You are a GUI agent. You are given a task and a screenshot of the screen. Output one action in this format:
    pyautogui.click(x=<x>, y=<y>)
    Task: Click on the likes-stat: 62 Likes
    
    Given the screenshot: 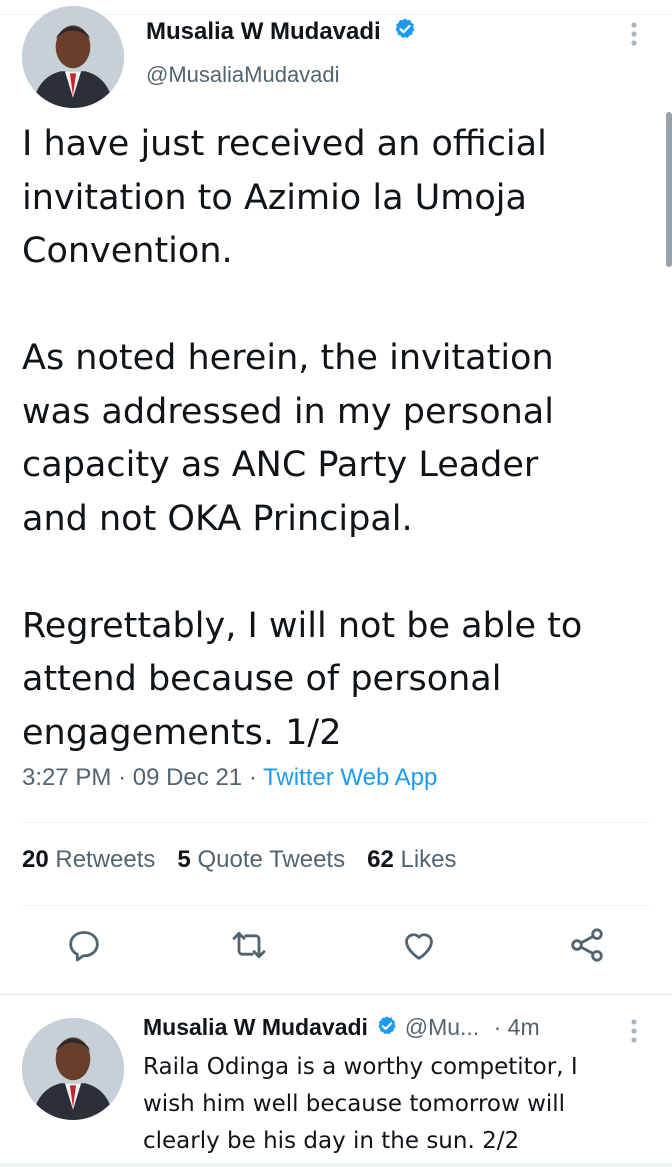 What is the action you would take?
    pyautogui.click(x=411, y=860)
    